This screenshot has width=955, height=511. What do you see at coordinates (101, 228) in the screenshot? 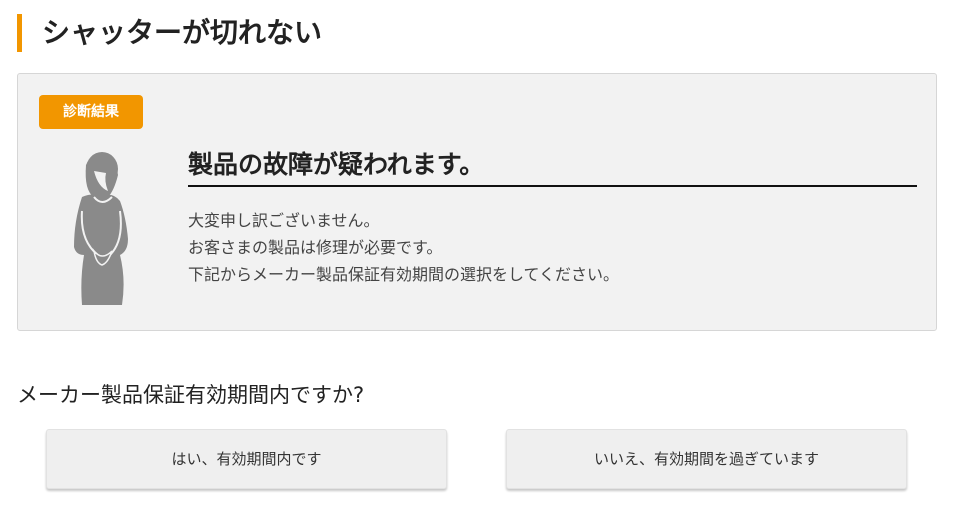
I see `bowing-woman-icon` at bounding box center [101, 228].